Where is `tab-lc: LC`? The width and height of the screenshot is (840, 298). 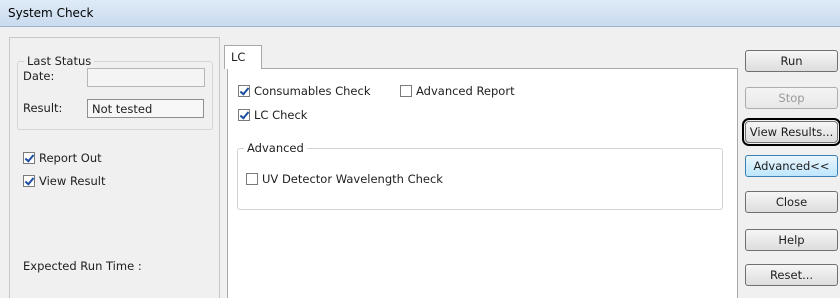 tab-lc: LC is located at coordinates (243, 57).